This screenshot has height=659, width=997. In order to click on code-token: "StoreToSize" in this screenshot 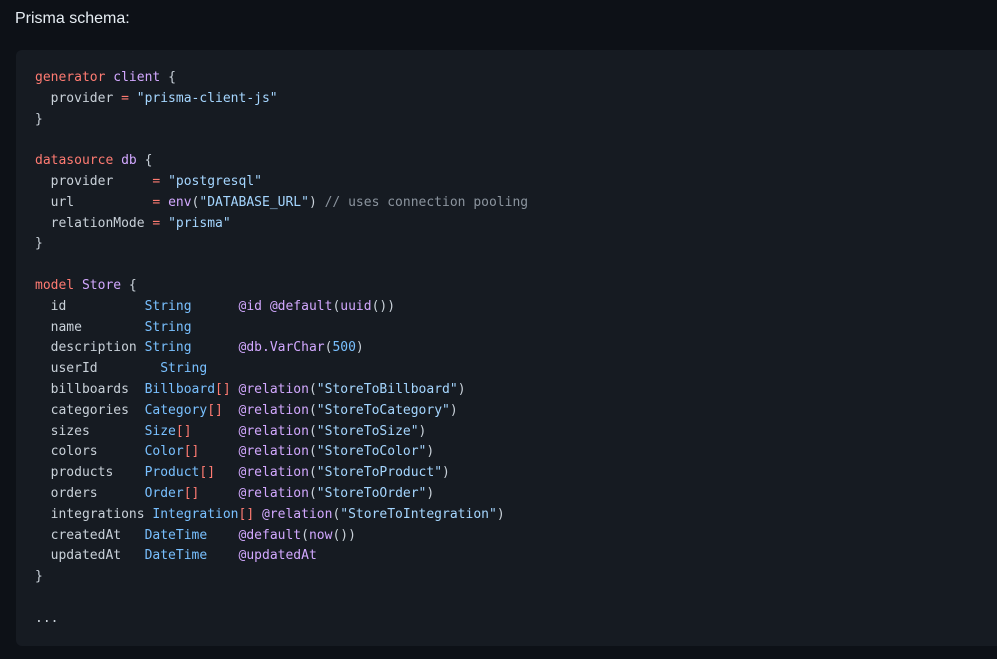, I will do `click(367, 431)`.